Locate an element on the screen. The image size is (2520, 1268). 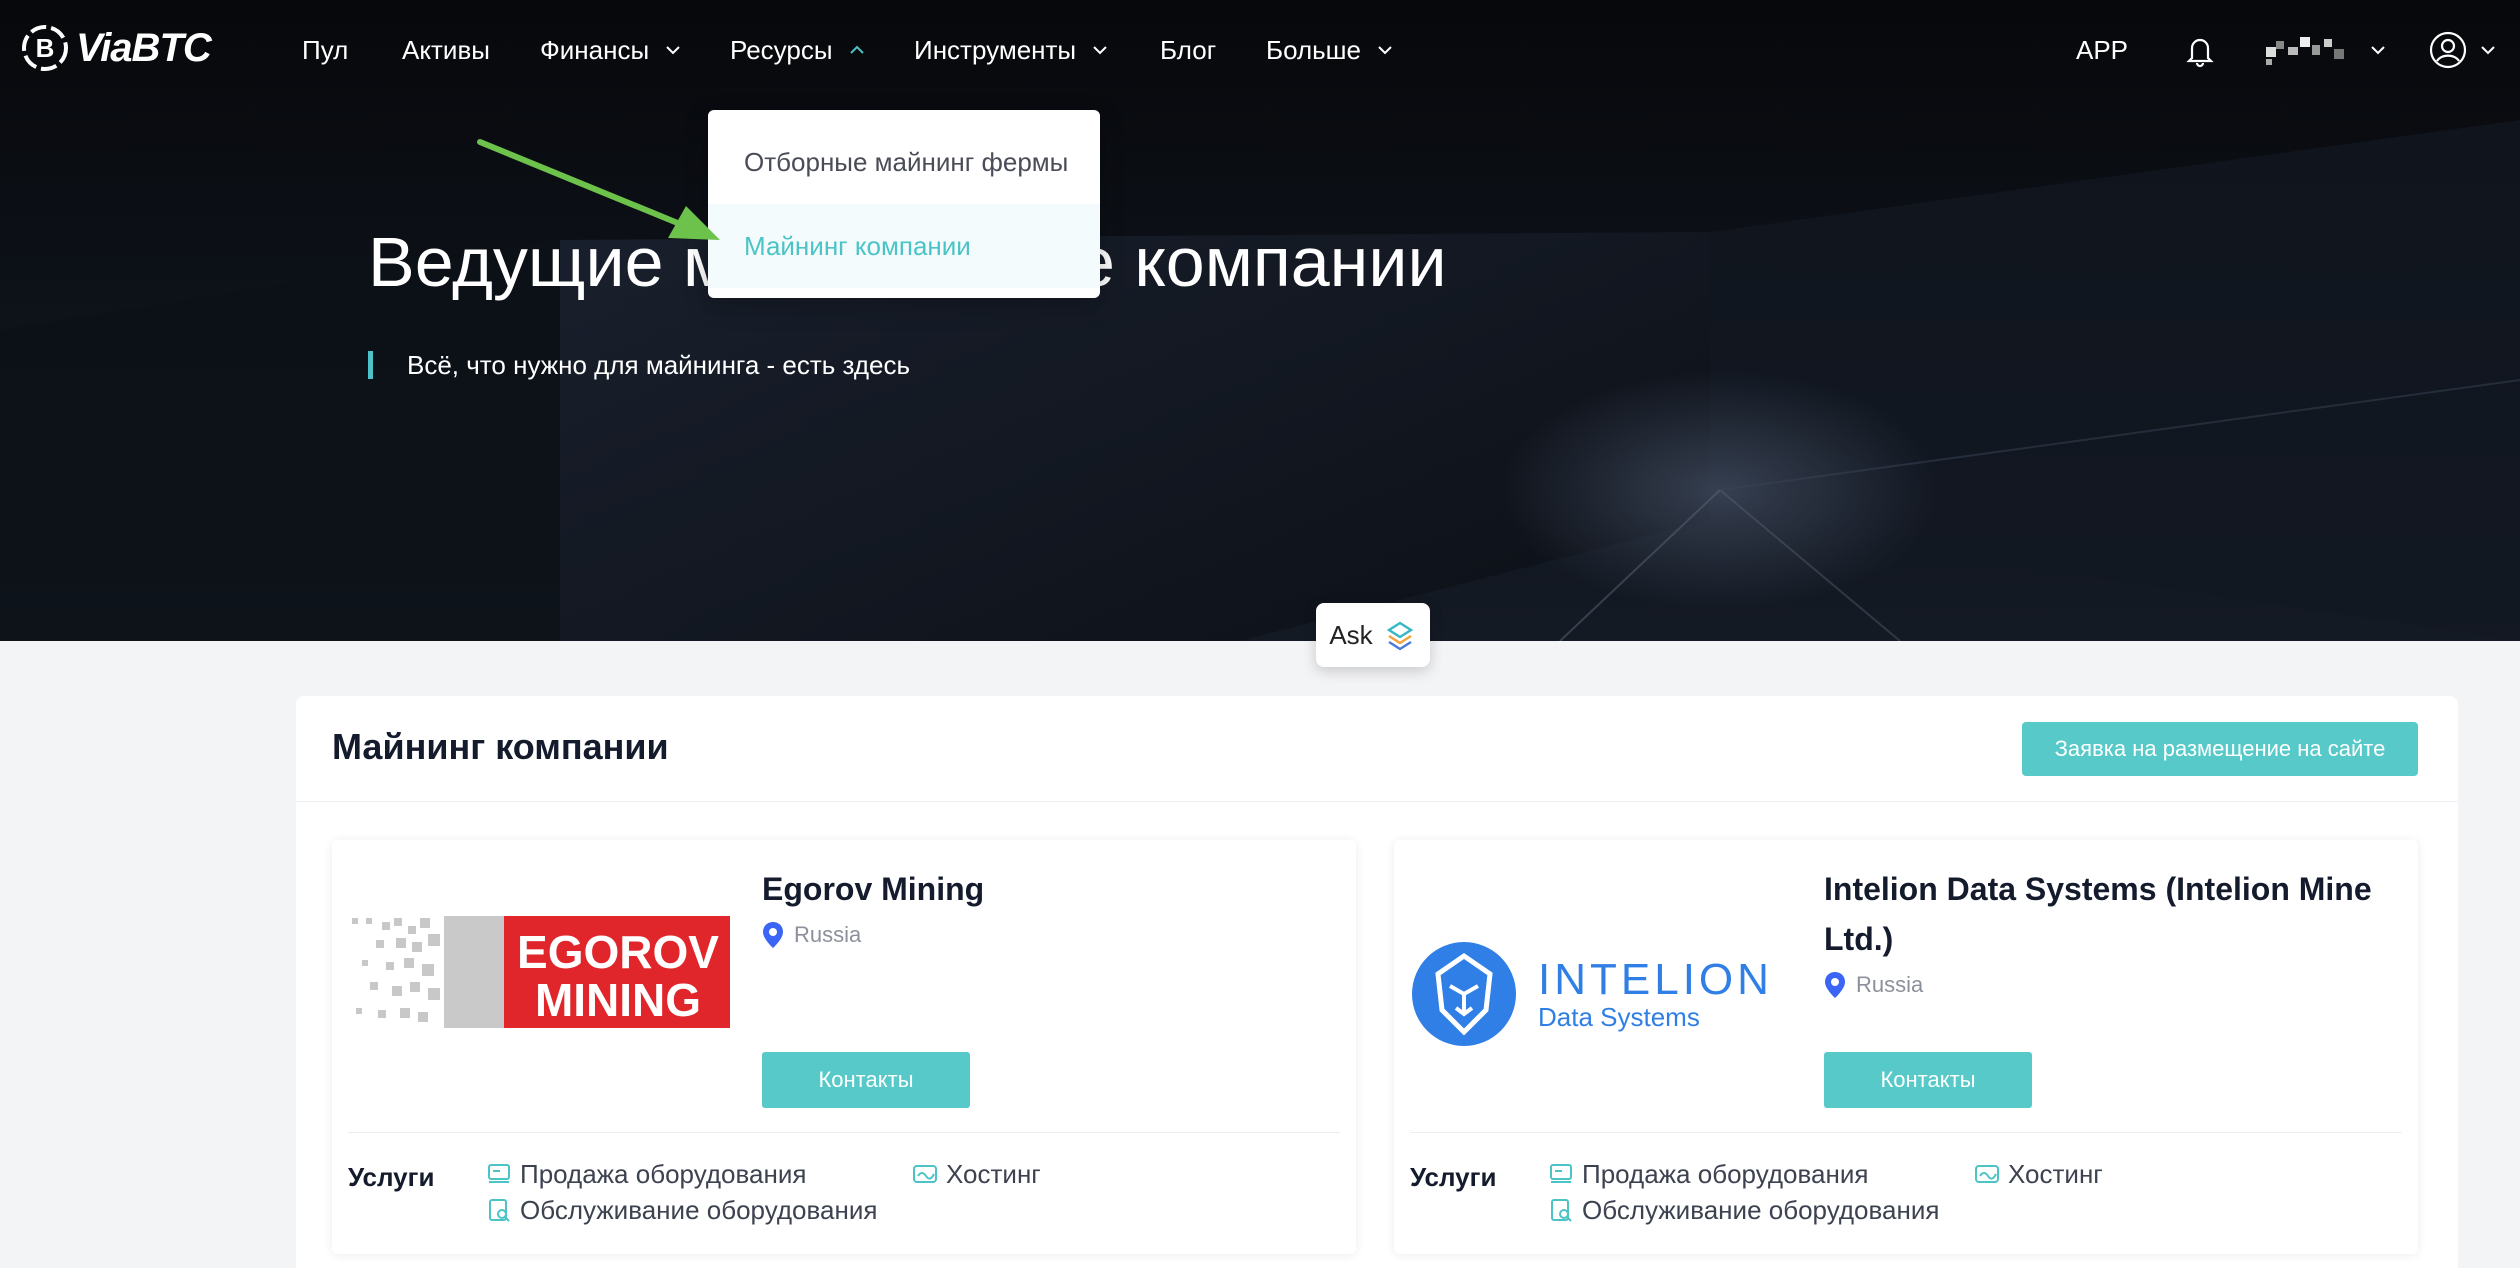
menu-item-mining-farms: Отборные майнинг фермы is located at coordinates (904, 162).